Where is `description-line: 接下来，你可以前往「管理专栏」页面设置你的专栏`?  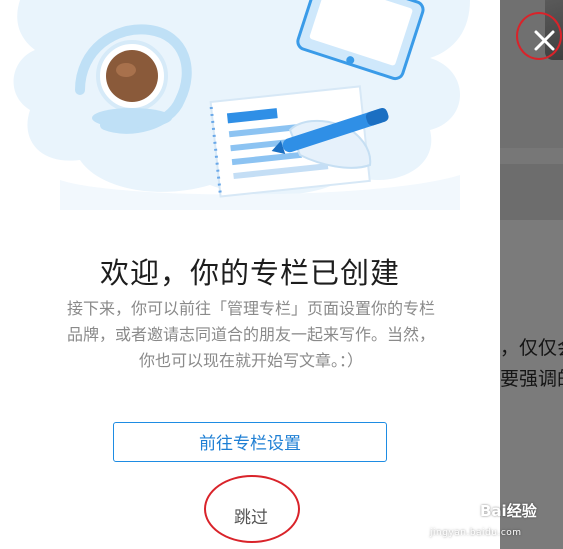
description-line: 接下来，你可以前往「管理专栏」页面设置你的专栏 is located at coordinates (250, 308).